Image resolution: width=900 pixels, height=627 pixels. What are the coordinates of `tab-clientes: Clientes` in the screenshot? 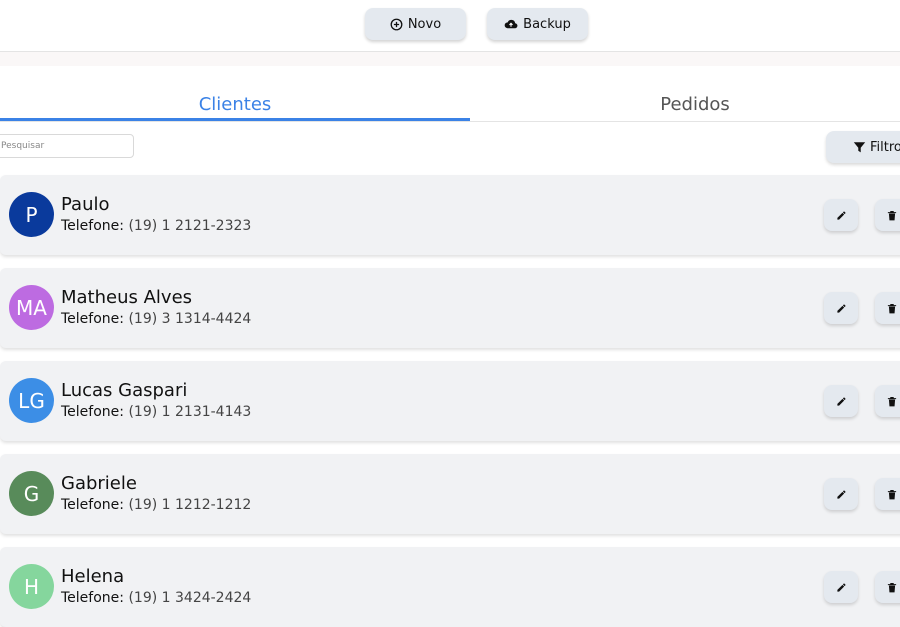 It's located at (235, 104).